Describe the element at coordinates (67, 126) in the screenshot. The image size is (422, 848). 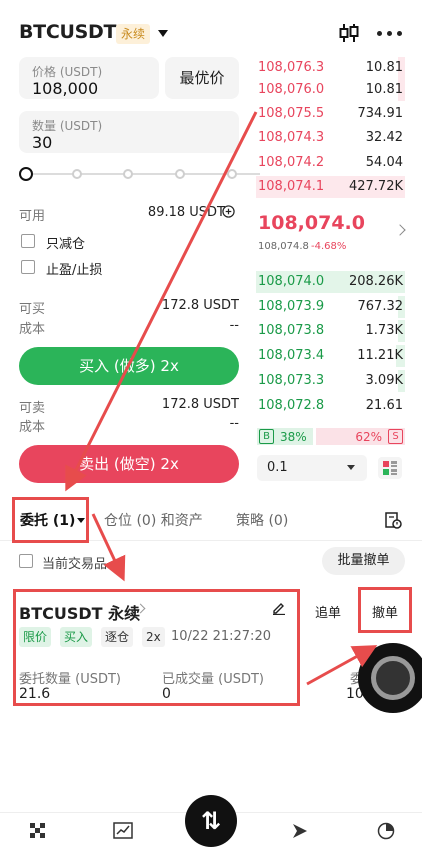
I see `quantity-label: 数量 (USDT)` at that location.